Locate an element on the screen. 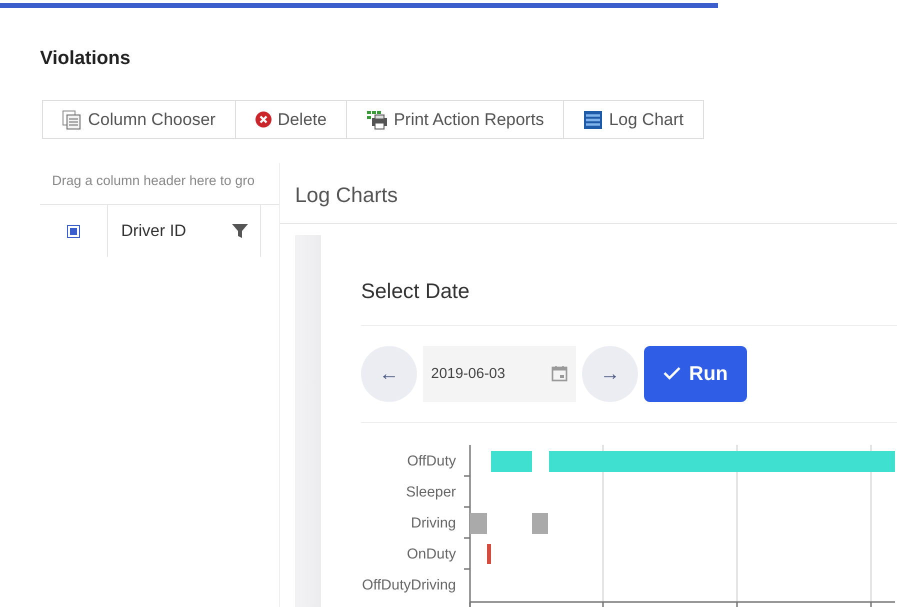 The height and width of the screenshot is (607, 897). previous-day-button: ← is located at coordinates (389, 374).